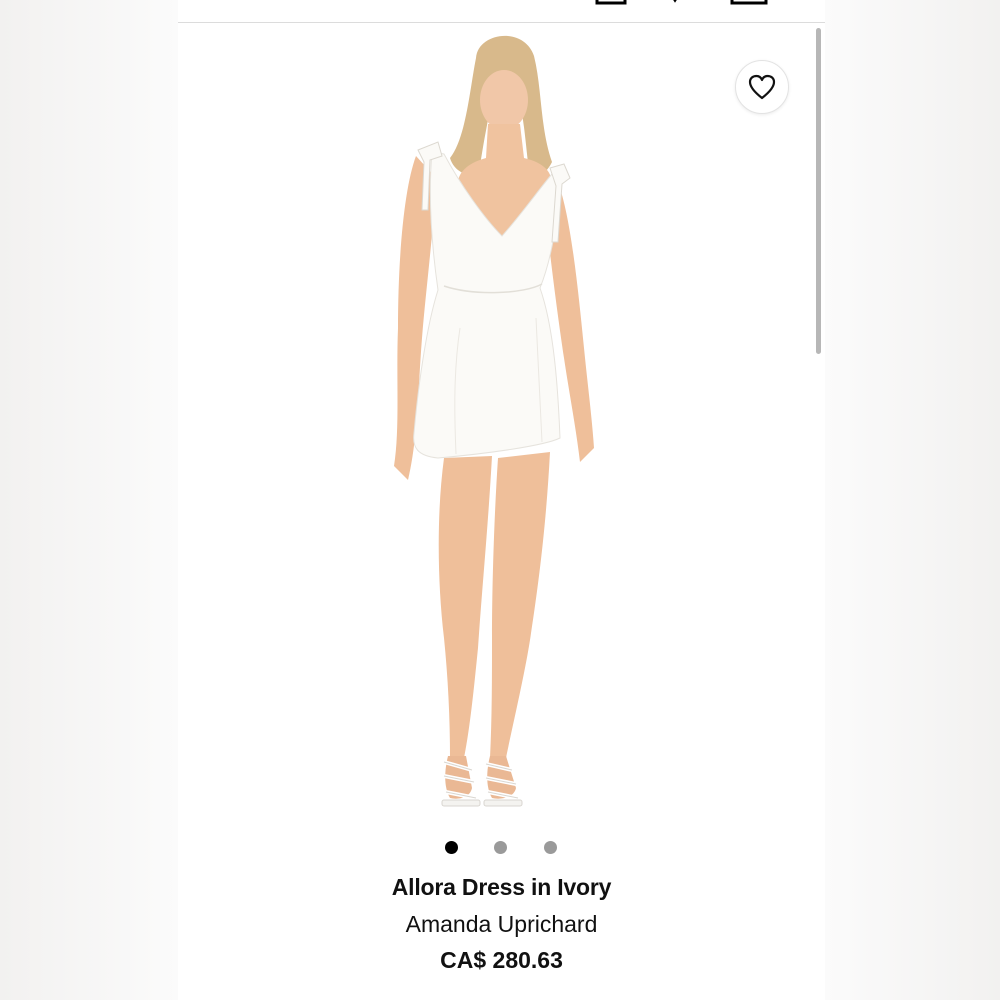  I want to click on heart-icon, so click(762, 87).